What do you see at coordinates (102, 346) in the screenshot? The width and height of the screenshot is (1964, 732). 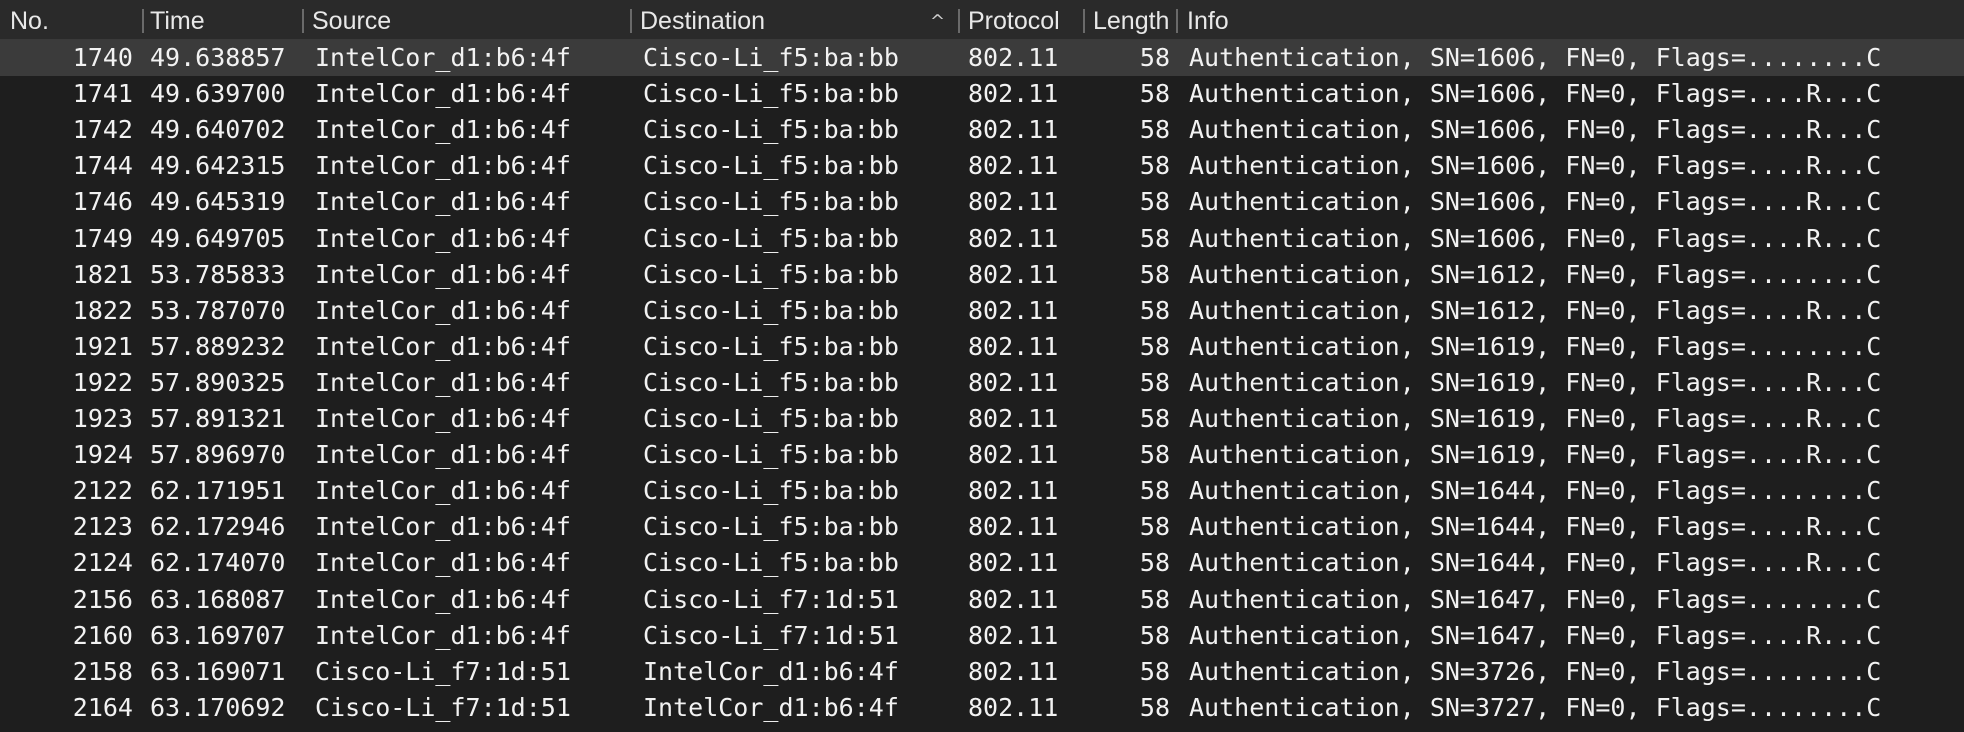 I see `packet-number: 1921` at bounding box center [102, 346].